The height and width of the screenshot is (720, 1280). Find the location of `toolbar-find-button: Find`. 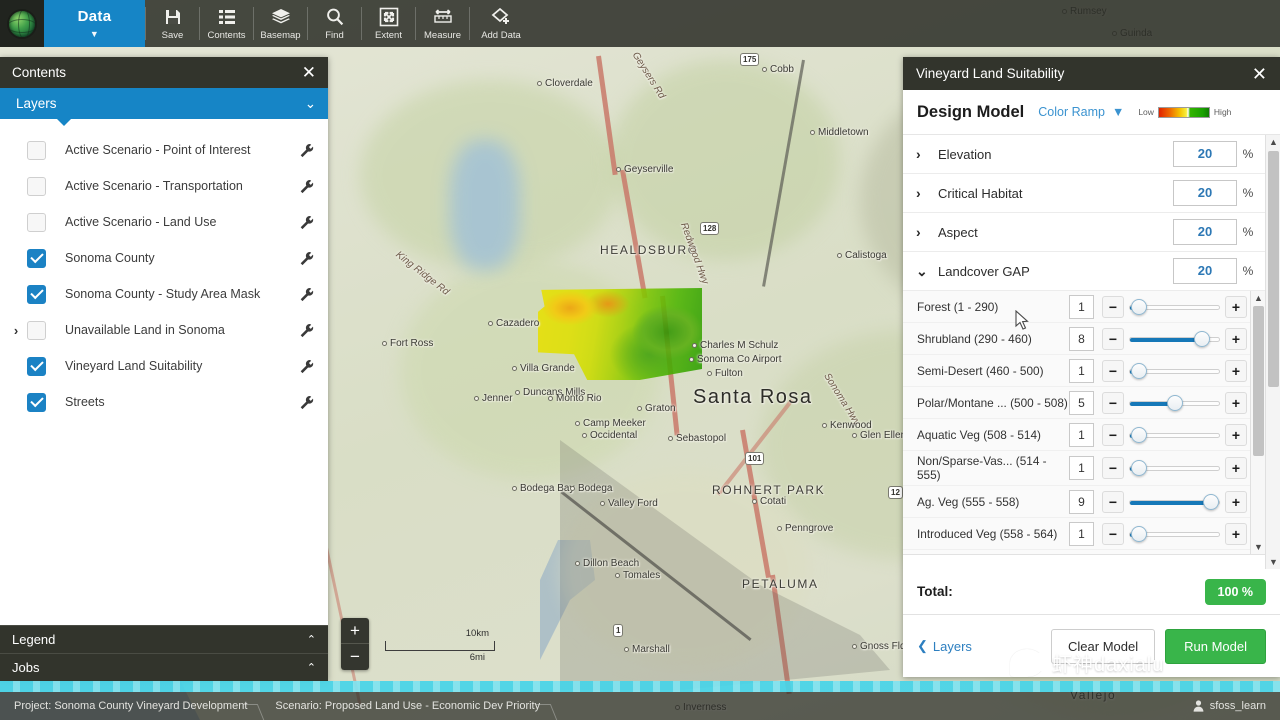

toolbar-find-button: Find is located at coordinates (334, 23).